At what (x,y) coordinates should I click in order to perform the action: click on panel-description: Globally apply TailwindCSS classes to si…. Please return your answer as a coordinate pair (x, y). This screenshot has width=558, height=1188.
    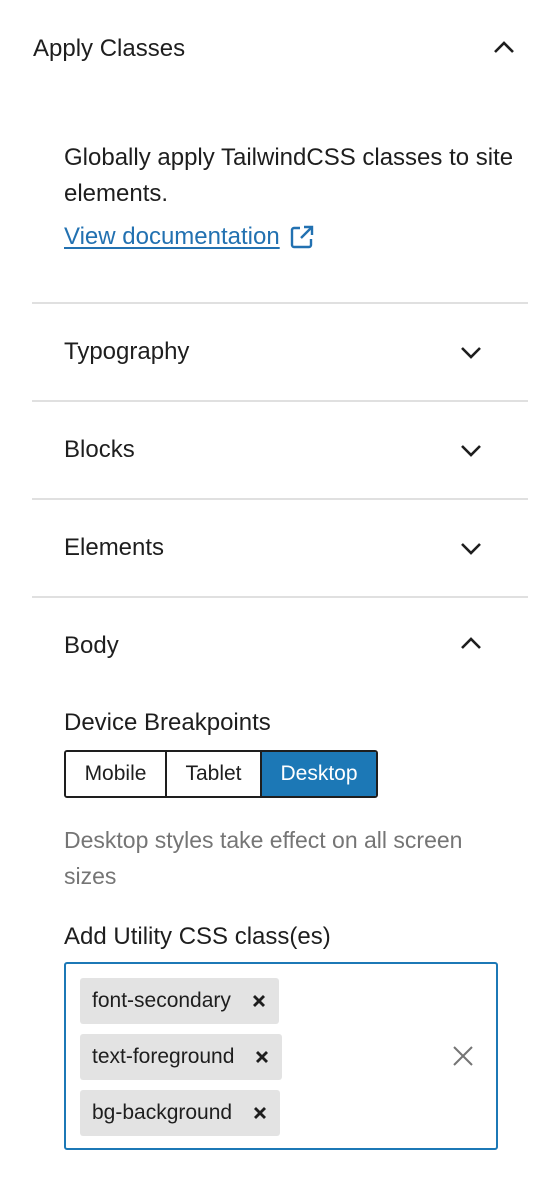
    Looking at the image, I should click on (289, 175).